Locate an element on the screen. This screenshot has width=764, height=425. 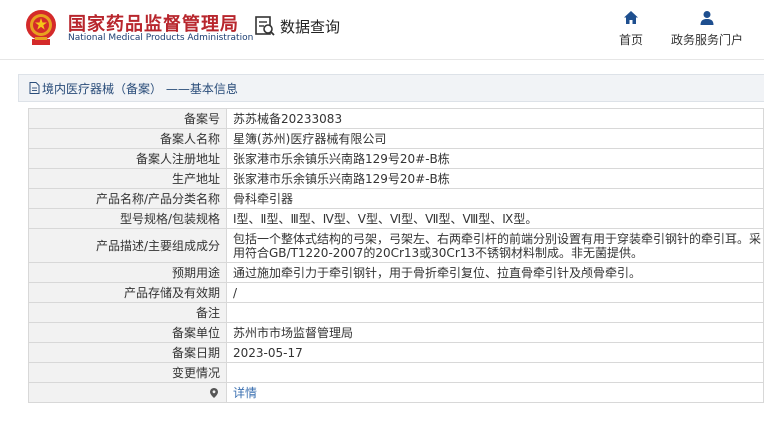
table-row: 产品名称/产品分类名称 骨科牵引器 is located at coordinates (396, 198).